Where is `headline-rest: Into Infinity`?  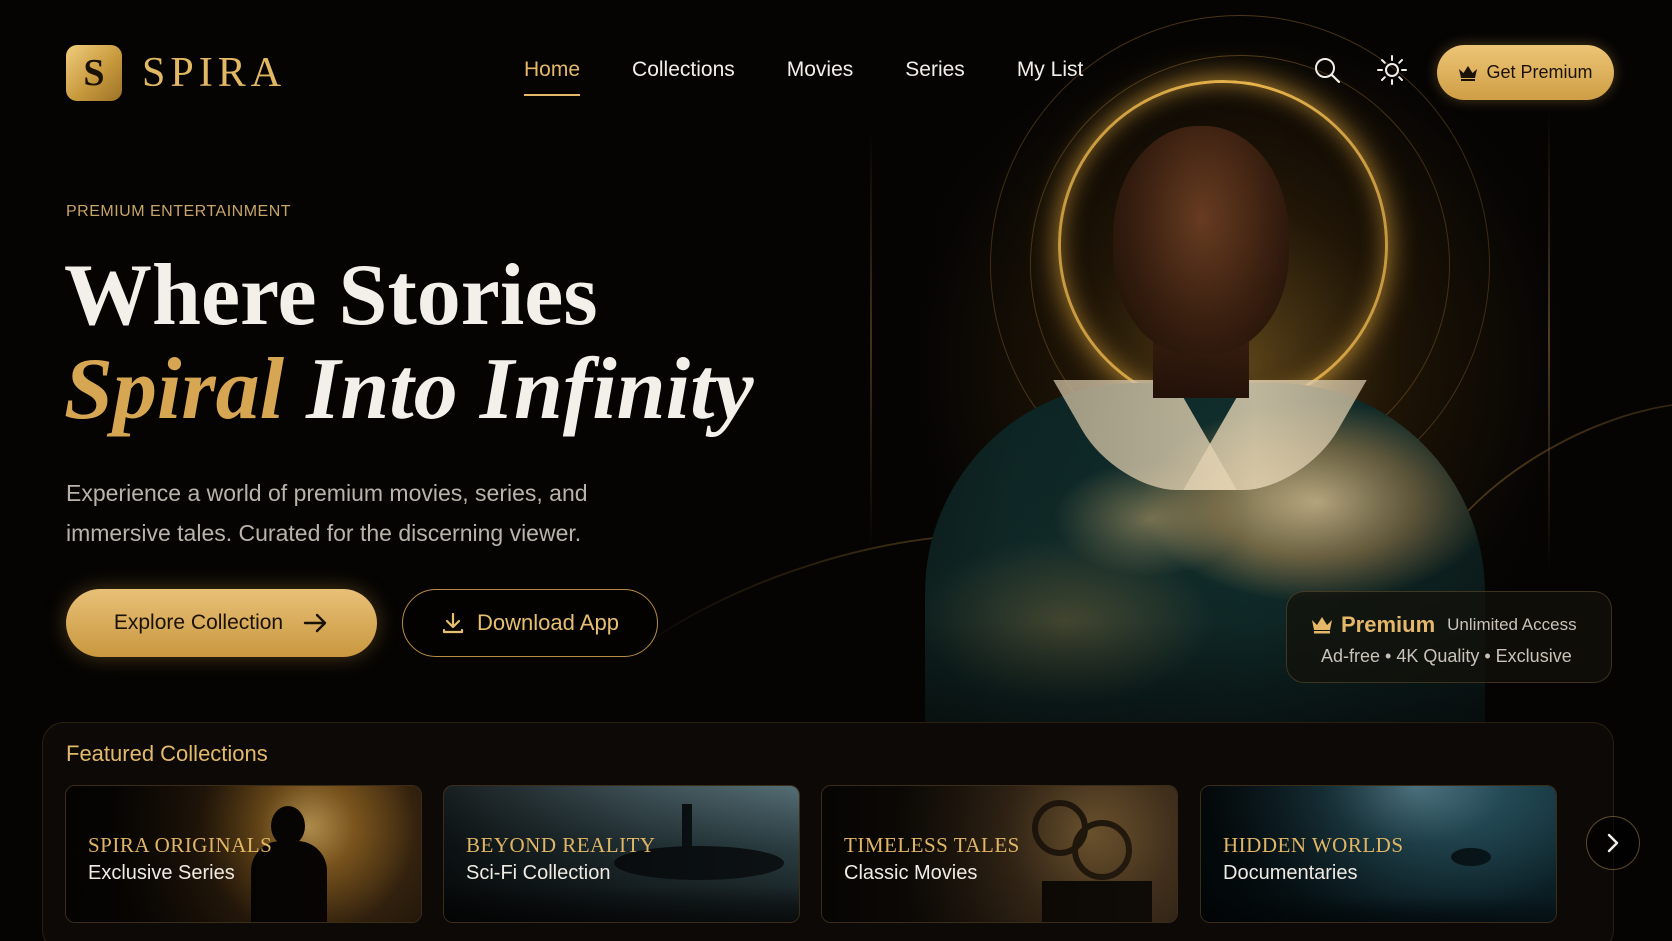 headline-rest: Into Infinity is located at coordinates (530, 389).